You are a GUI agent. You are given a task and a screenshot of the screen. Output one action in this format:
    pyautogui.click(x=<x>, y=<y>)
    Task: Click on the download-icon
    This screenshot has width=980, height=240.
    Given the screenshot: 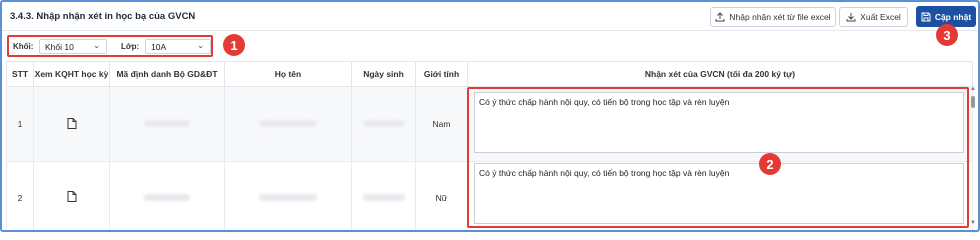 What is the action you would take?
    pyautogui.click(x=851, y=17)
    